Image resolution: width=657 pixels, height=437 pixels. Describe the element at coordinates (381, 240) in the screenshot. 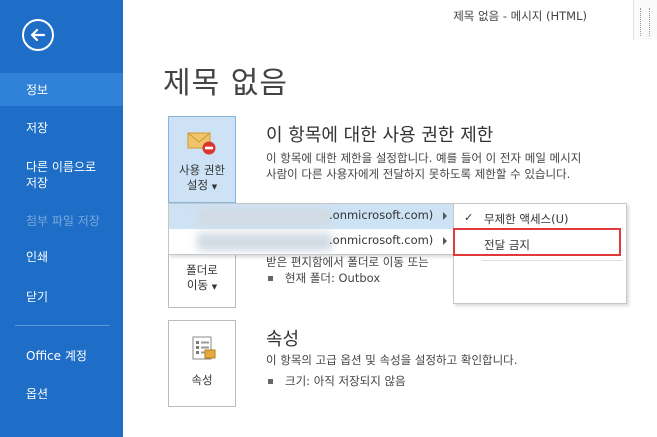

I see `account-suffix-2: .onmicrosoft.com)` at that location.